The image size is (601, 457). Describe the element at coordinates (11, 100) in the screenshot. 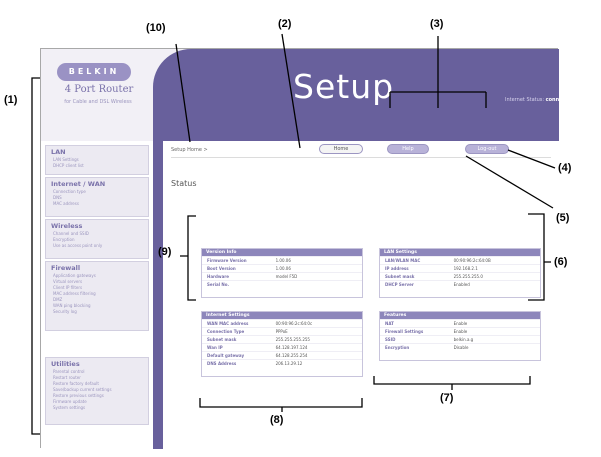

I see `callout-1: (1)` at that location.